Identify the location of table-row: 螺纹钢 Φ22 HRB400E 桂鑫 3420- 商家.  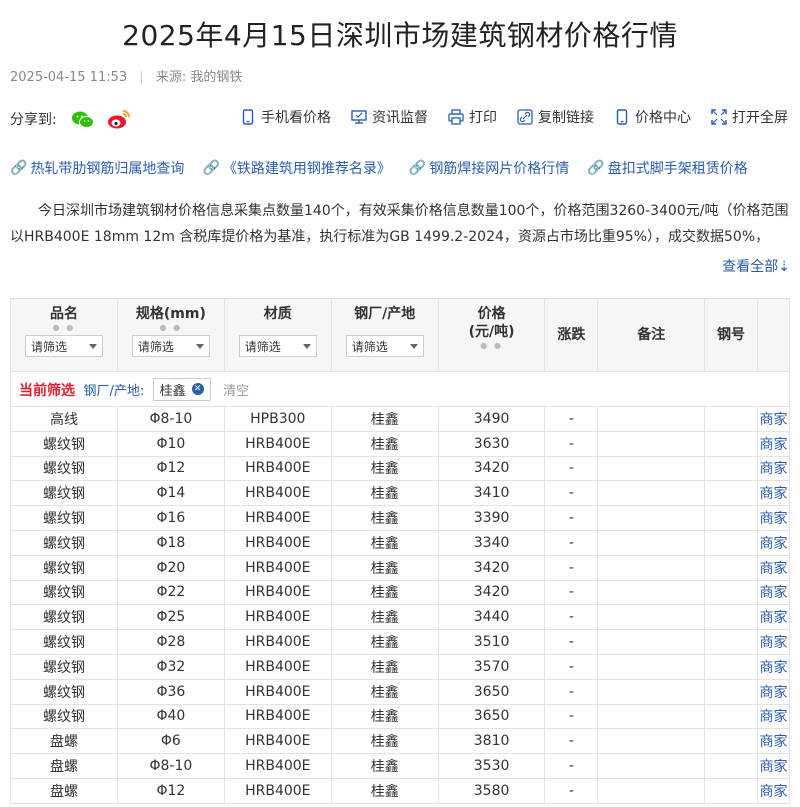
(400, 592).